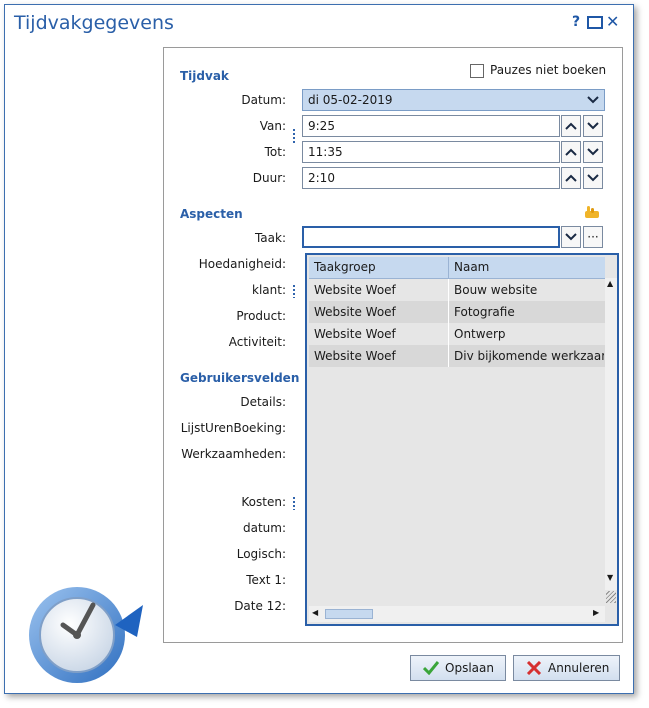 Image resolution: width=649 pixels, height=708 pixels. Describe the element at coordinates (431, 237) in the screenshot. I see `taak-input` at that location.